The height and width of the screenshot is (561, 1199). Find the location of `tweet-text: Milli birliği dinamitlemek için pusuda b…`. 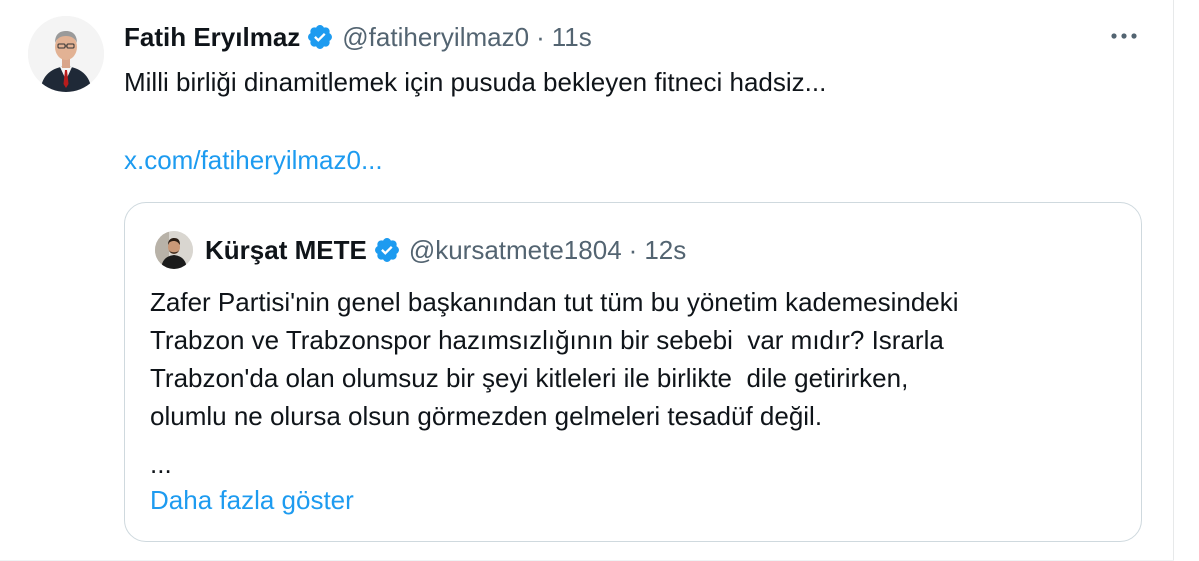

tweet-text: Milli birliği dinamitlemek için pusuda b… is located at coordinates (475, 82).